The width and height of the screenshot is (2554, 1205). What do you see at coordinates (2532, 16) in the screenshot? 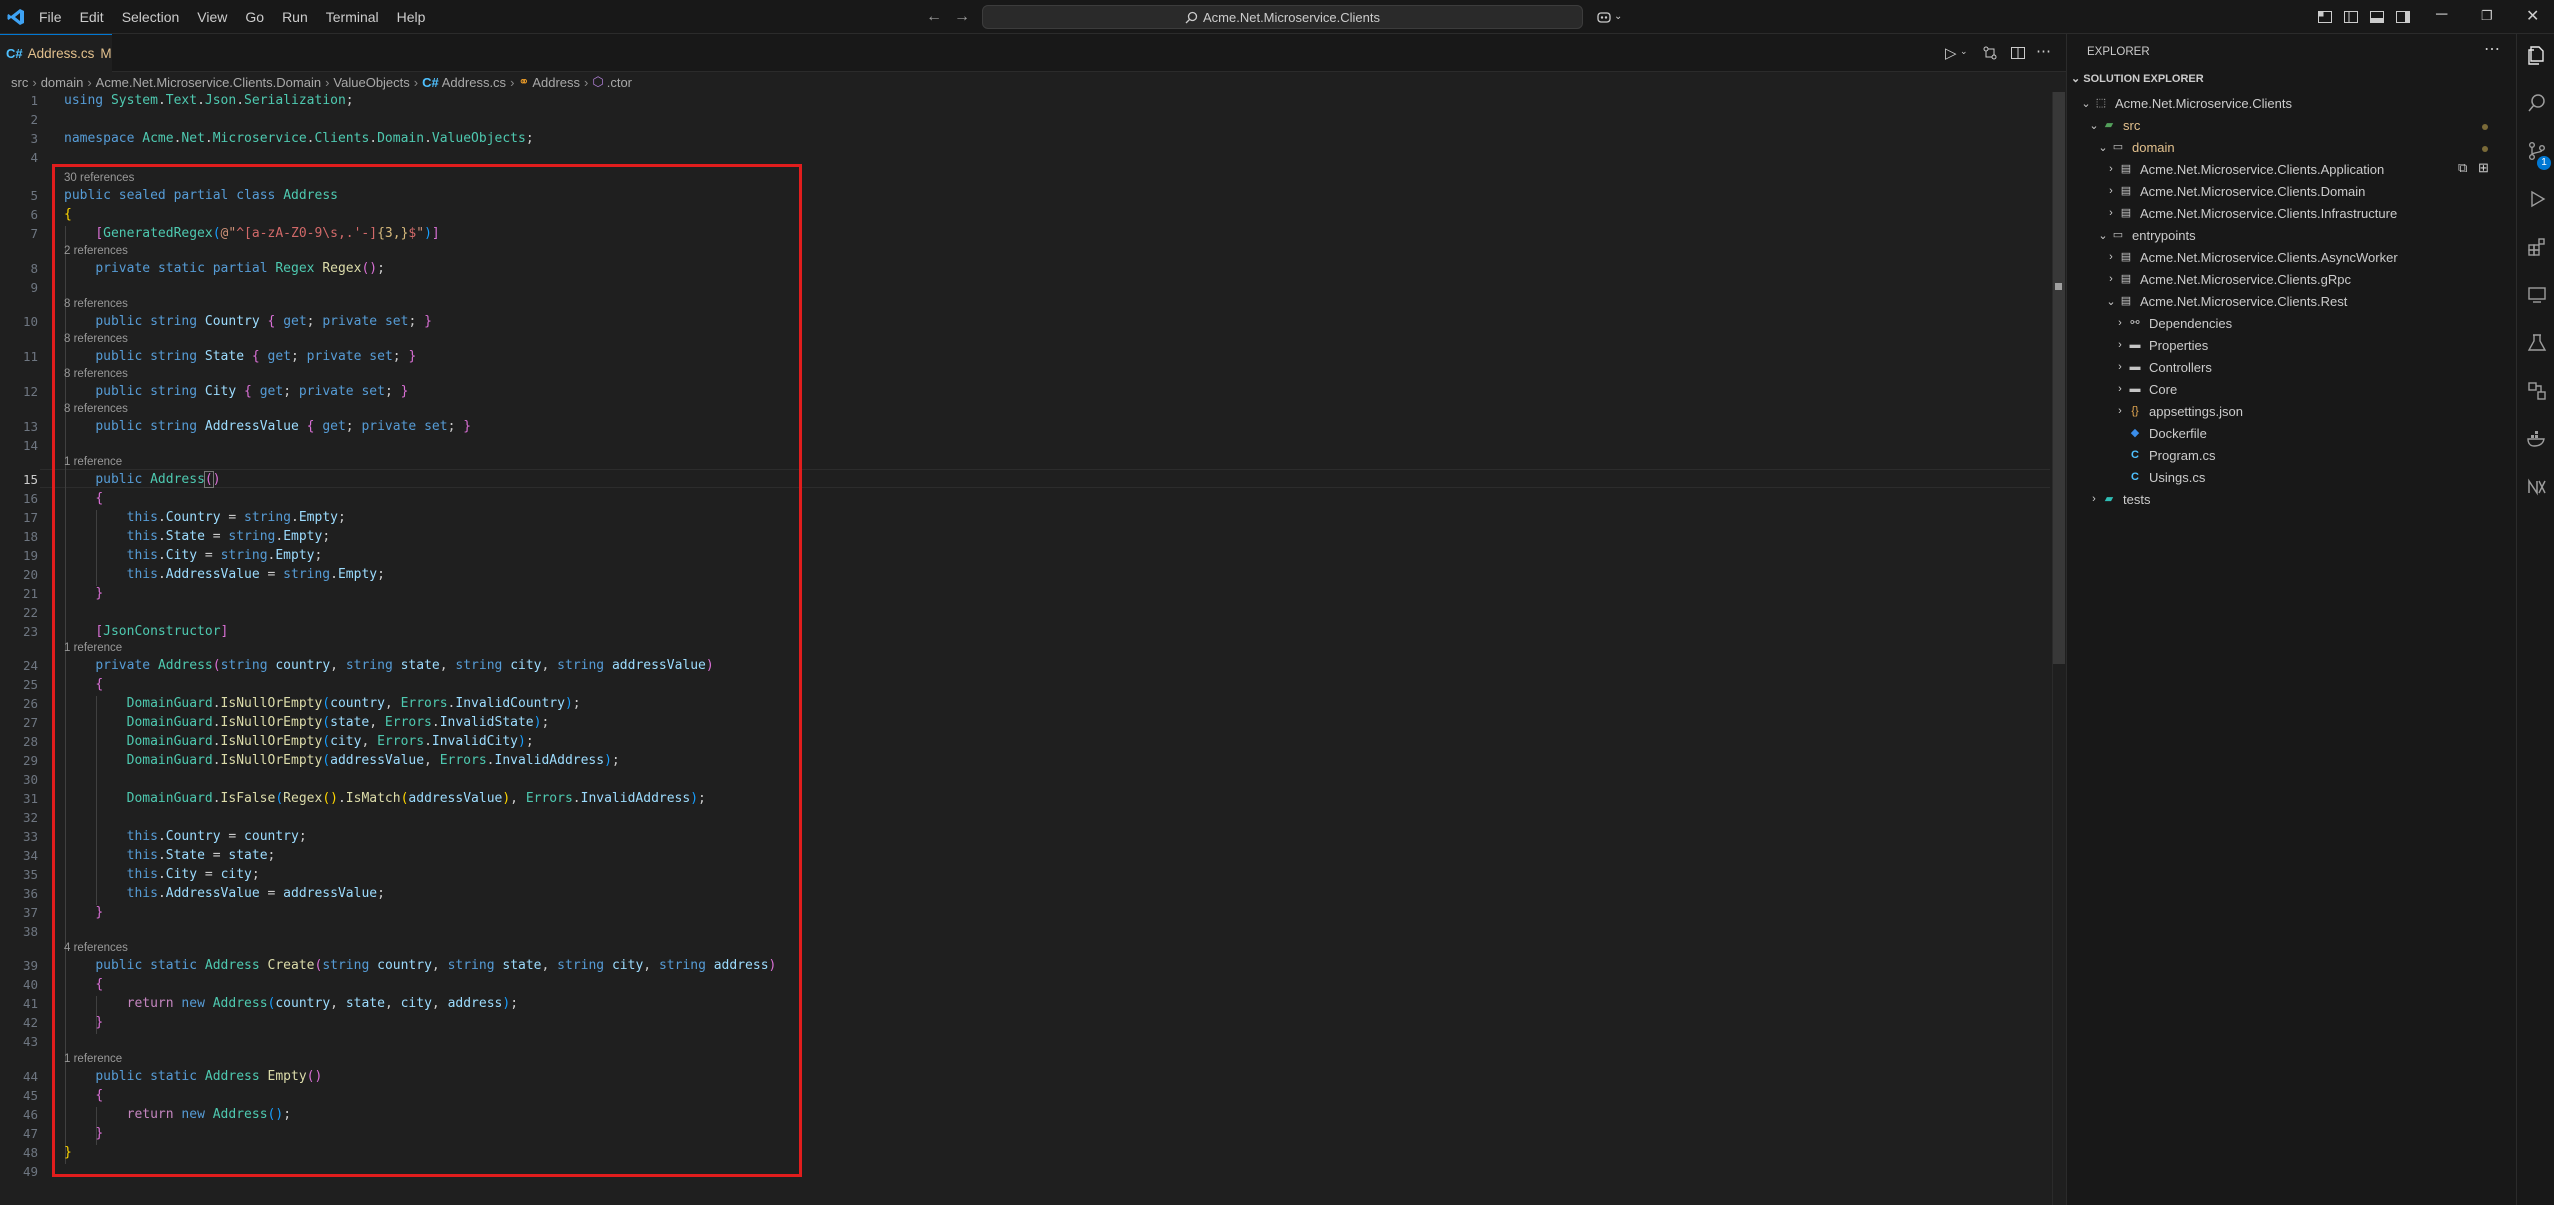
I see `close-window-icon: ✕` at bounding box center [2532, 16].